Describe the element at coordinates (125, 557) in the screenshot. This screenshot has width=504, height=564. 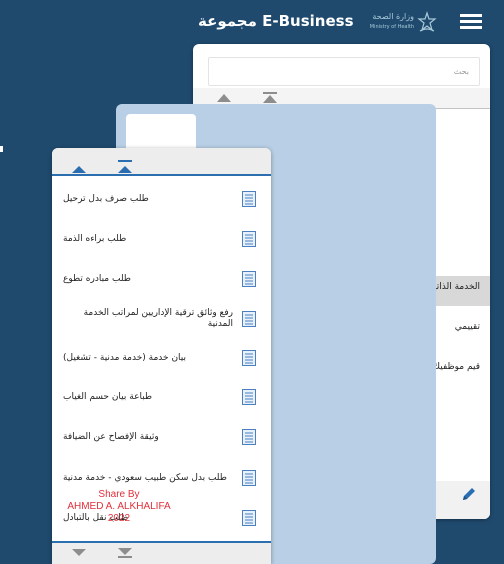
I see `scroll-bottom-bar-icon` at that location.